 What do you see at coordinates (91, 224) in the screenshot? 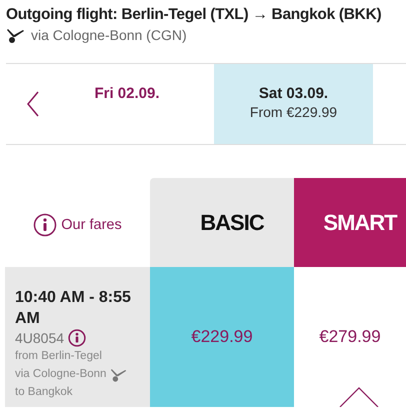
I see `our-fares-link: Our fares` at bounding box center [91, 224].